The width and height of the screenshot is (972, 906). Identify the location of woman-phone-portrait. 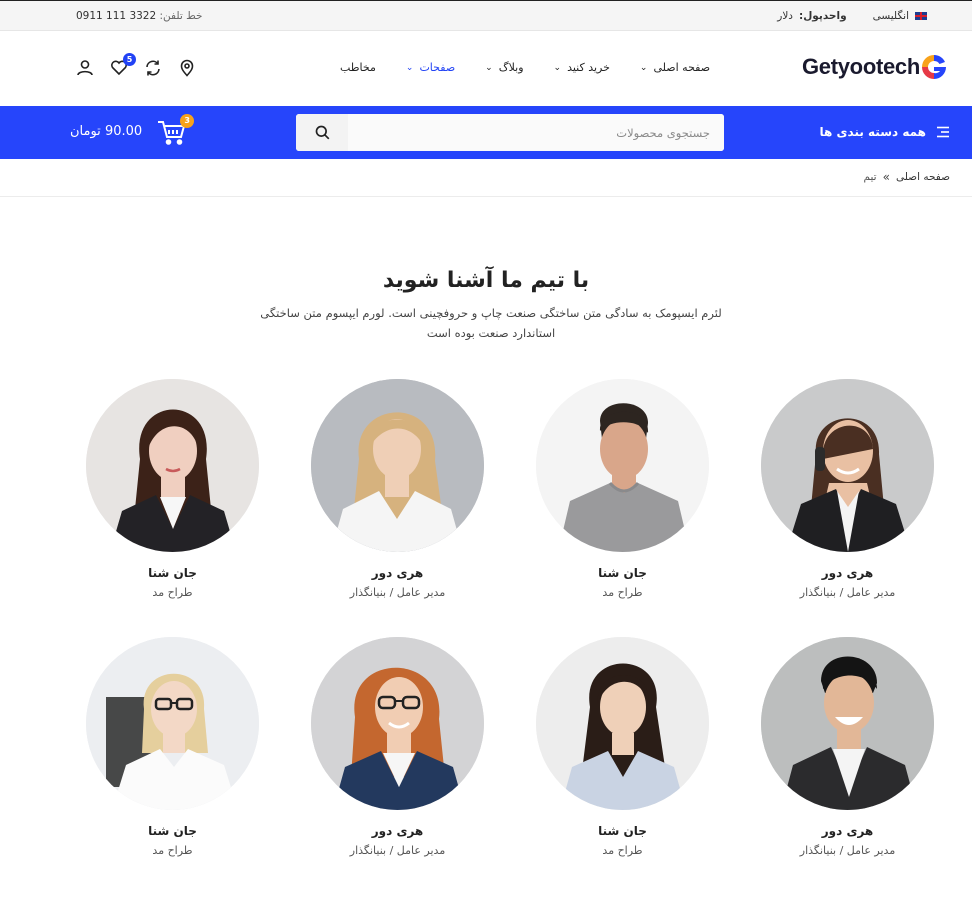
(847, 465).